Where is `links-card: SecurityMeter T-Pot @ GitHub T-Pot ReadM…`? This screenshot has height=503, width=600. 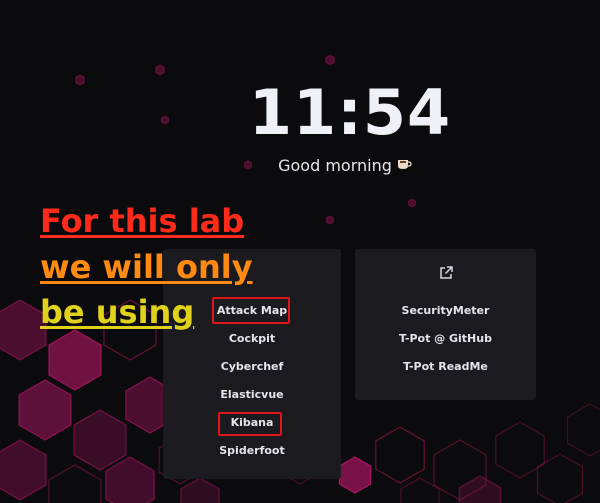
links-card: SecurityMeter T-Pot @ GitHub T-Pot ReadM… is located at coordinates (445, 324).